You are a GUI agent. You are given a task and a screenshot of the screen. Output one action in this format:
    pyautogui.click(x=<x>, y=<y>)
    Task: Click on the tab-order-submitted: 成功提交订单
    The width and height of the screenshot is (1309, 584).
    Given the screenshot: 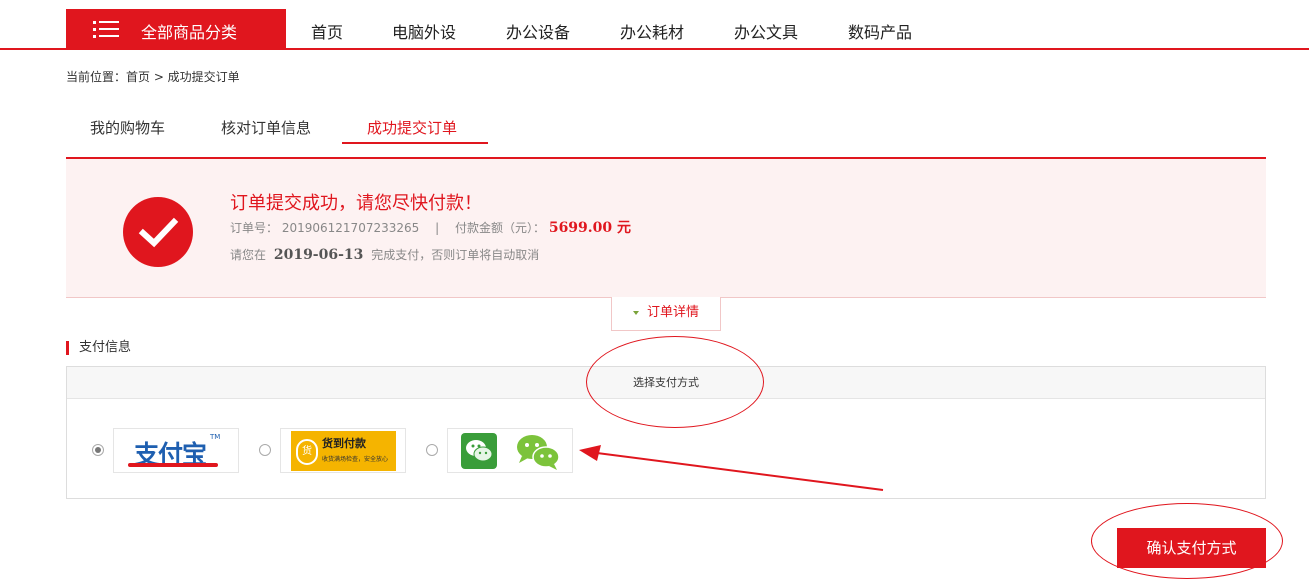 What is the action you would take?
    pyautogui.click(x=412, y=127)
    